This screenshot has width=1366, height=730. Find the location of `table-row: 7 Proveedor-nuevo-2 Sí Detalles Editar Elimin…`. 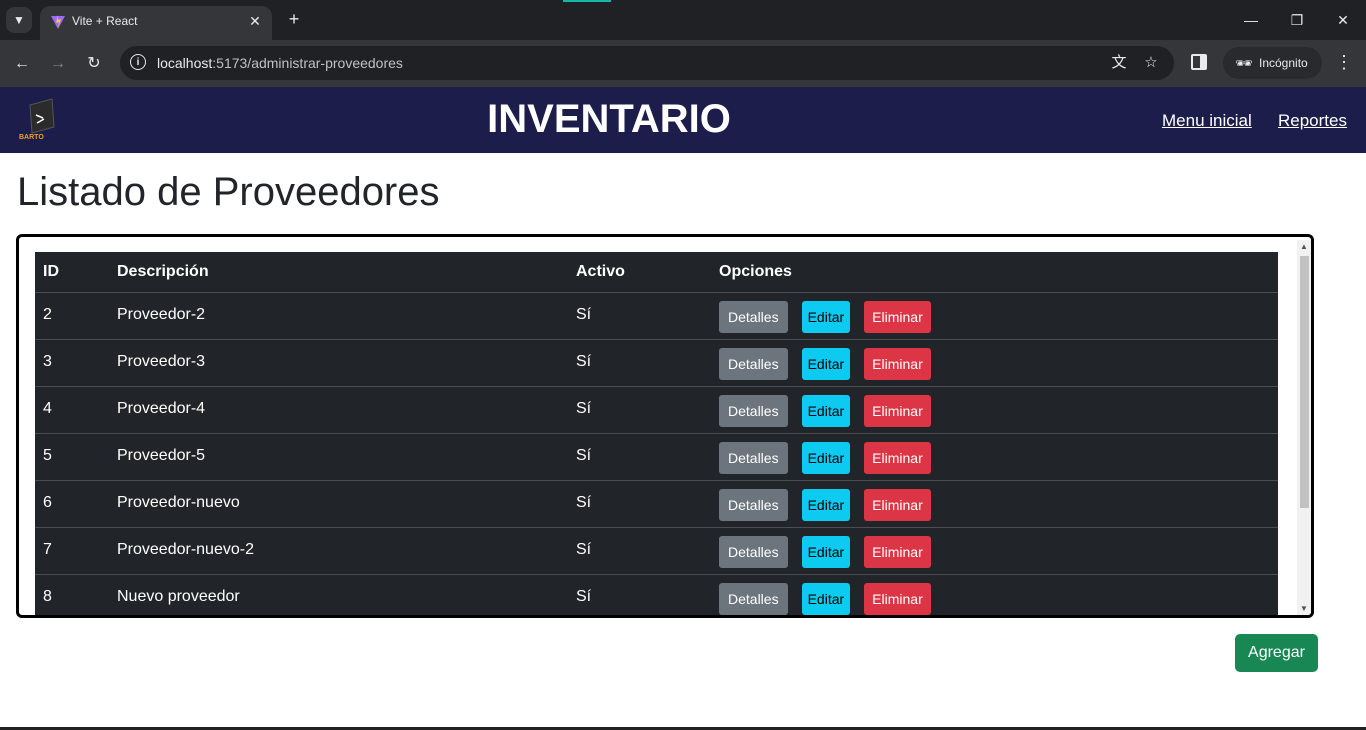

table-row: 7 Proveedor-nuevo-2 Sí Detalles Editar Elimin… is located at coordinates (656, 551).